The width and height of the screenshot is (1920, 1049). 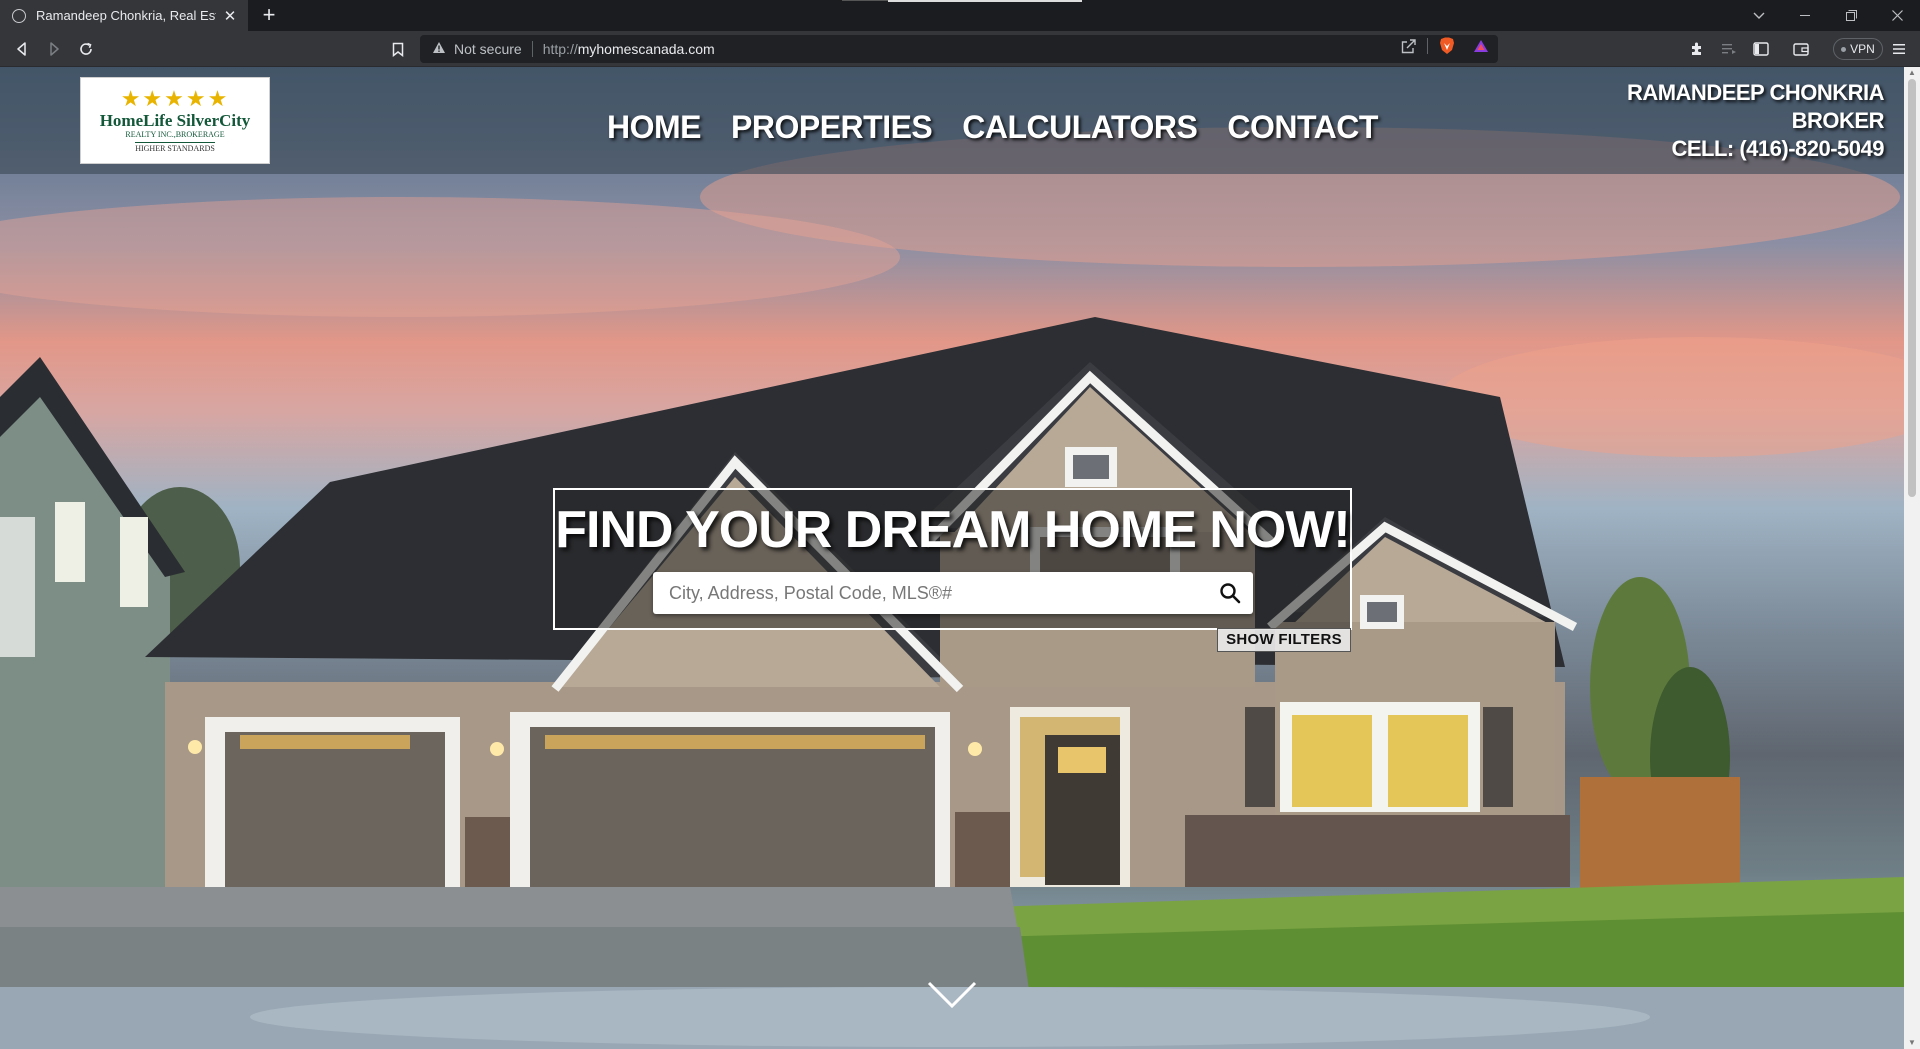 I want to click on tab-close-icon: ✕, so click(x=230, y=16).